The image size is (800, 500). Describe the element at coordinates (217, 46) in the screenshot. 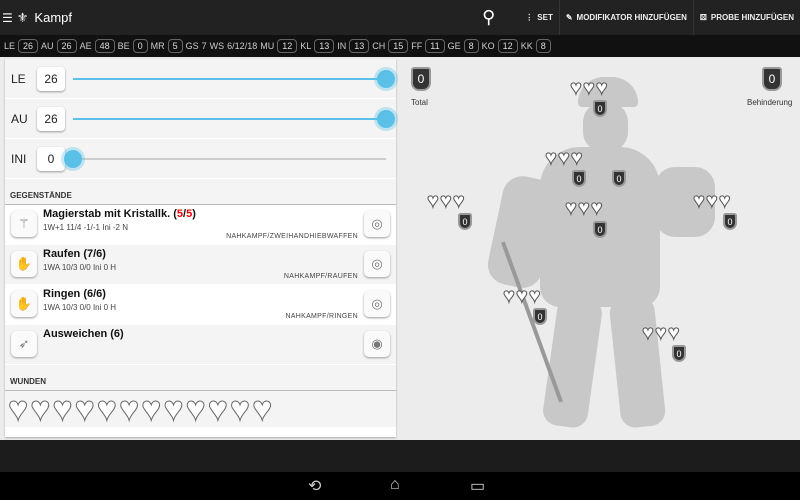

I see `stat-label-ws: WS` at that location.